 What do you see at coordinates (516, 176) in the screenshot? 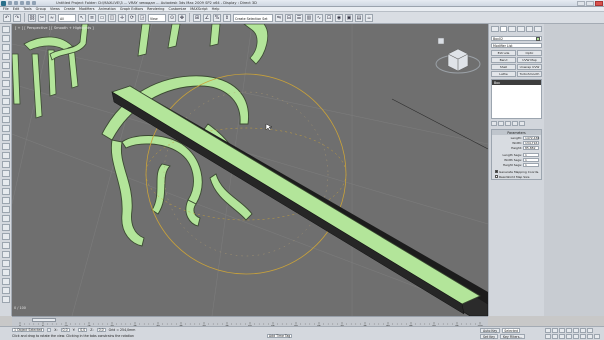
I see `real-world-checkbox: Real-World Map Size` at bounding box center [516, 176].